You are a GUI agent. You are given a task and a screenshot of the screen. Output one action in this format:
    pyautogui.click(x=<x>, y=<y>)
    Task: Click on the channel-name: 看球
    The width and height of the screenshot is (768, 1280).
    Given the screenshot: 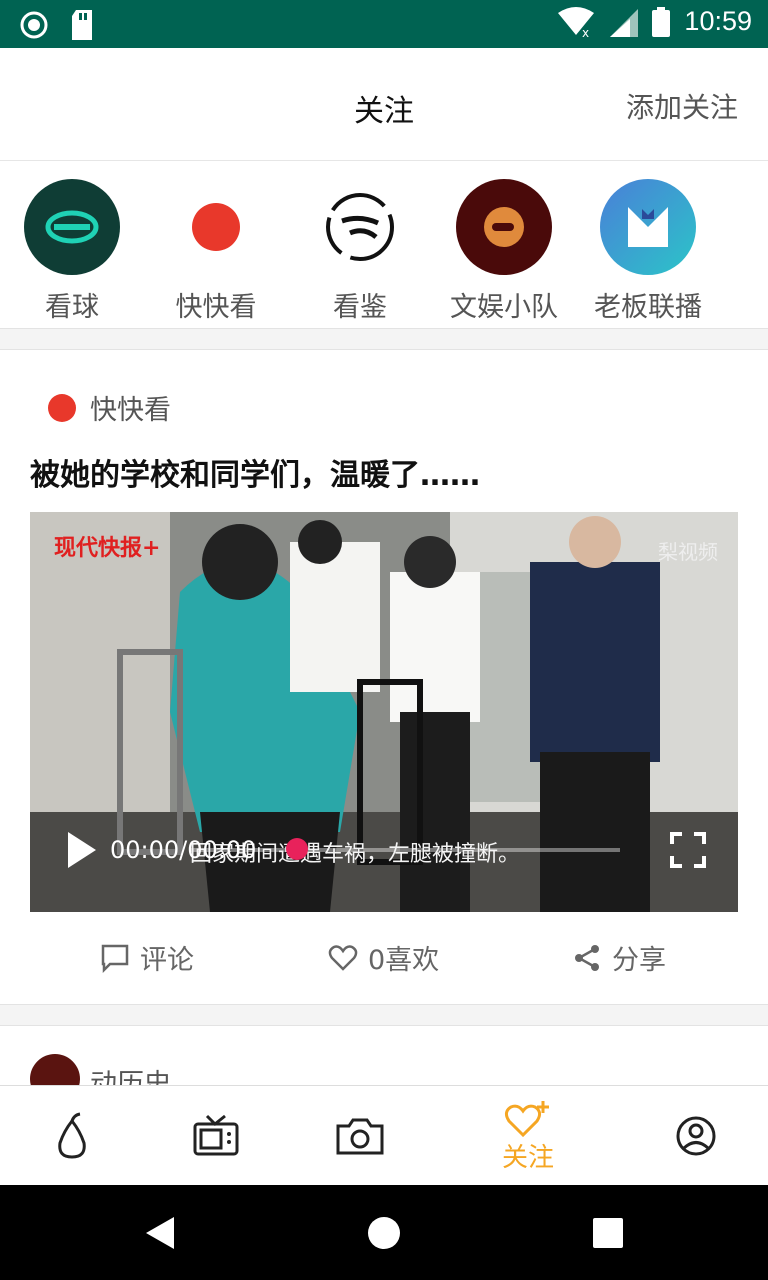 What is the action you would take?
    pyautogui.click(x=72, y=307)
    